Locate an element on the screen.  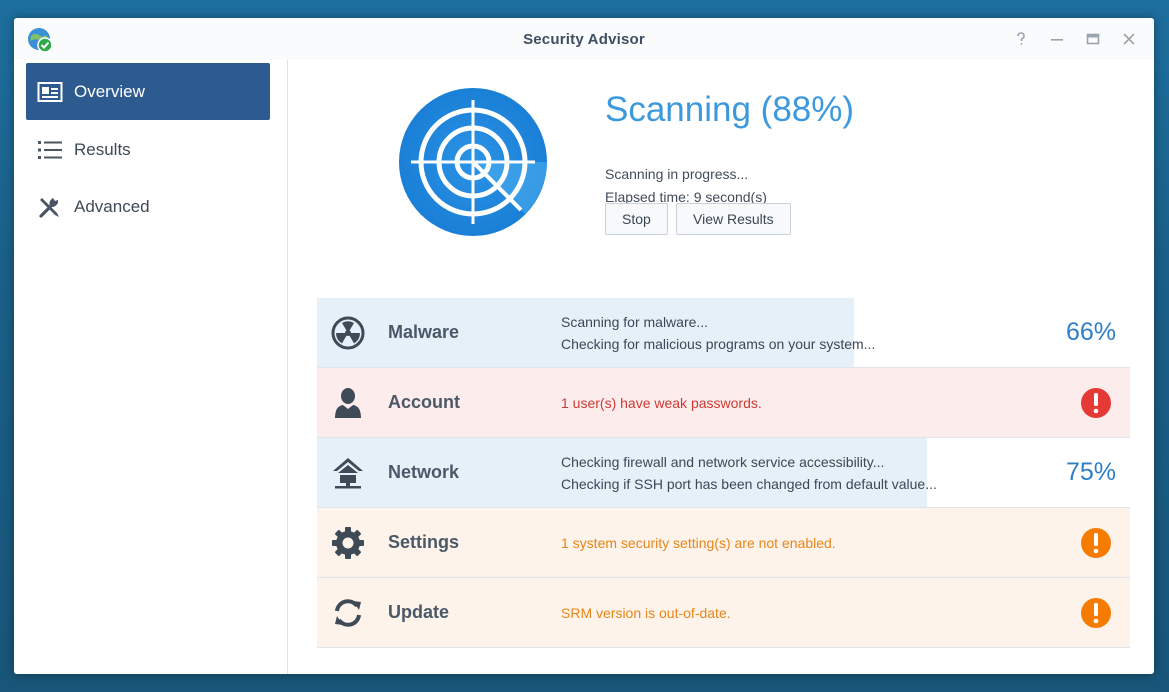
category-name: Settings is located at coordinates (424, 542).